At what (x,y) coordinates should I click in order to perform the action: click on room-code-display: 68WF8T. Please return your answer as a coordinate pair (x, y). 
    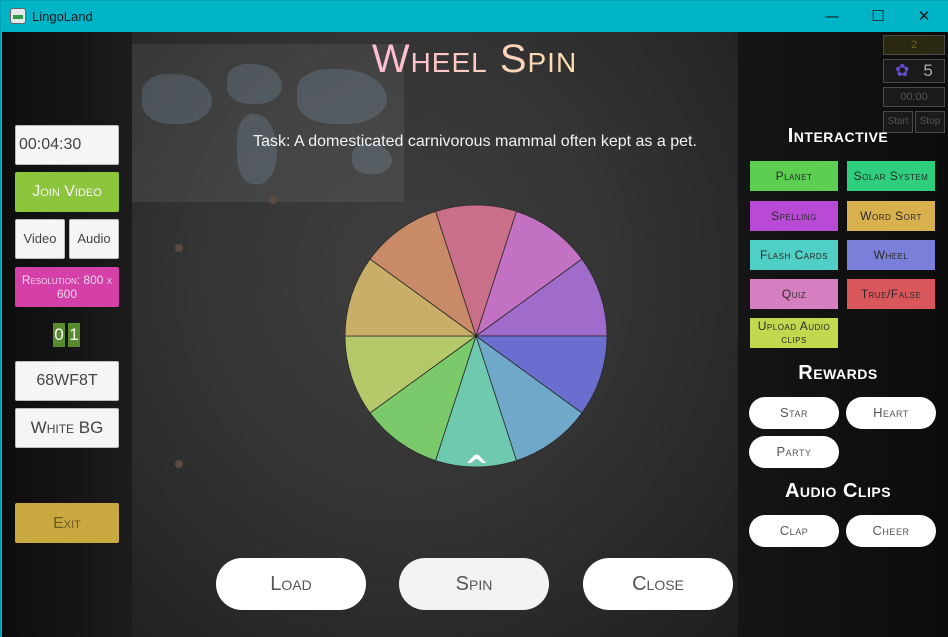
    Looking at the image, I should click on (67, 381).